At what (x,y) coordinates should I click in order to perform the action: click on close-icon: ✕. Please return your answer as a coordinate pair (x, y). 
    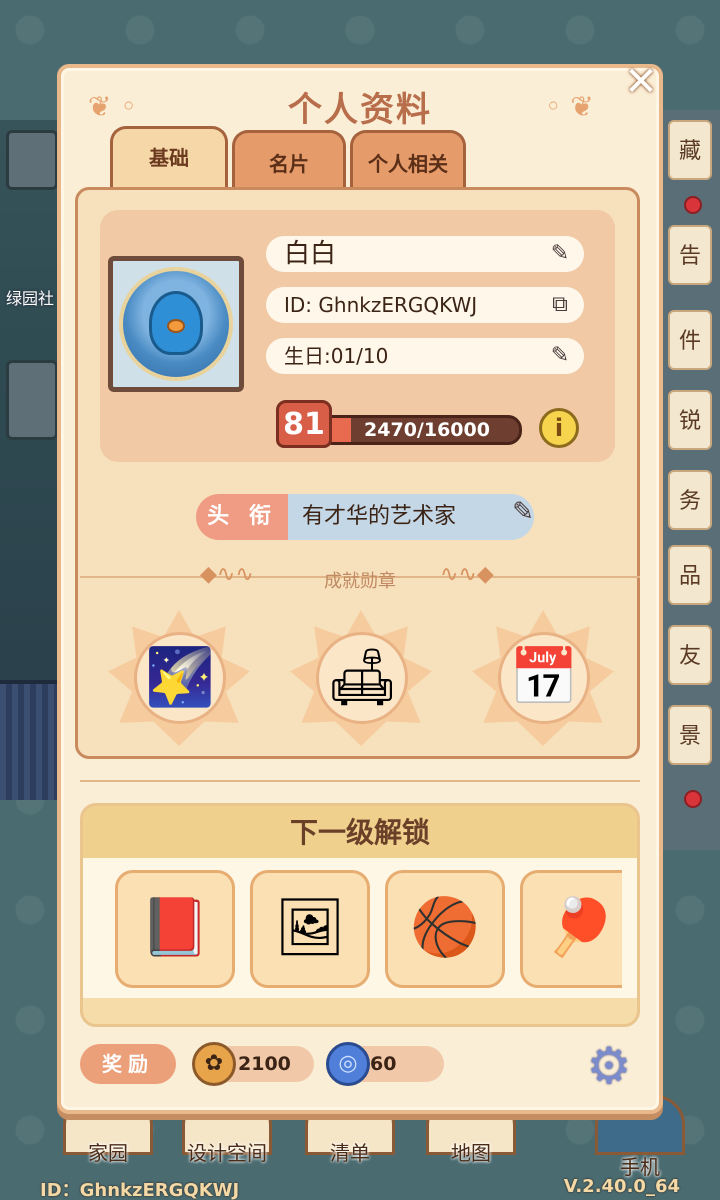
    Looking at the image, I should click on (641, 83).